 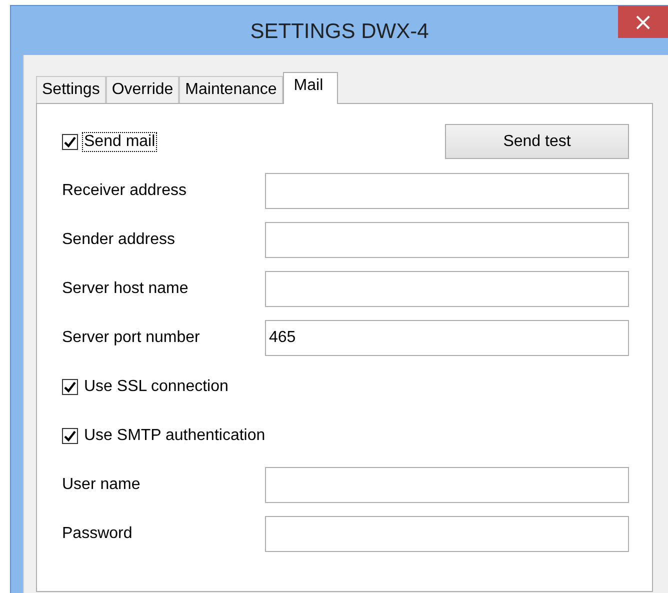 I want to click on window-title: SETTINGS DWX-4, so click(x=339, y=31).